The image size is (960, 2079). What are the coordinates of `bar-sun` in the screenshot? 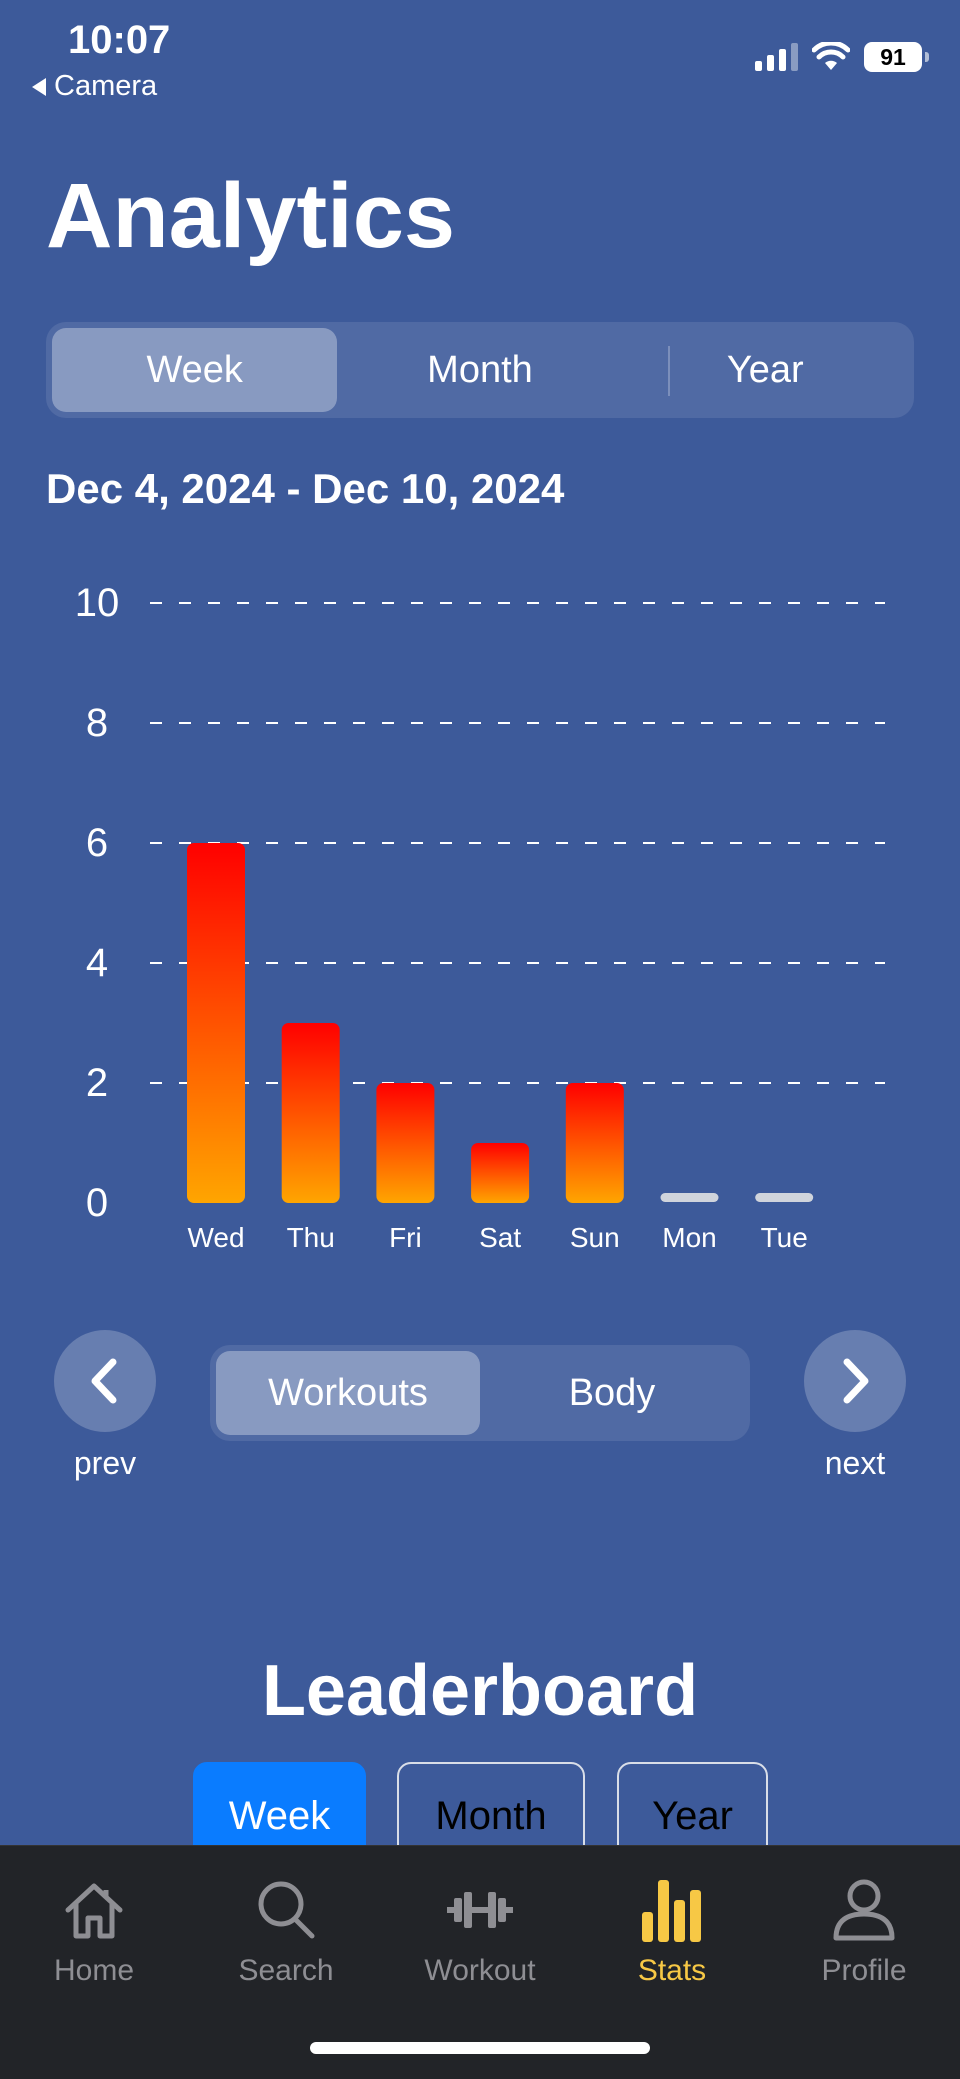 It's located at (594, 1143).